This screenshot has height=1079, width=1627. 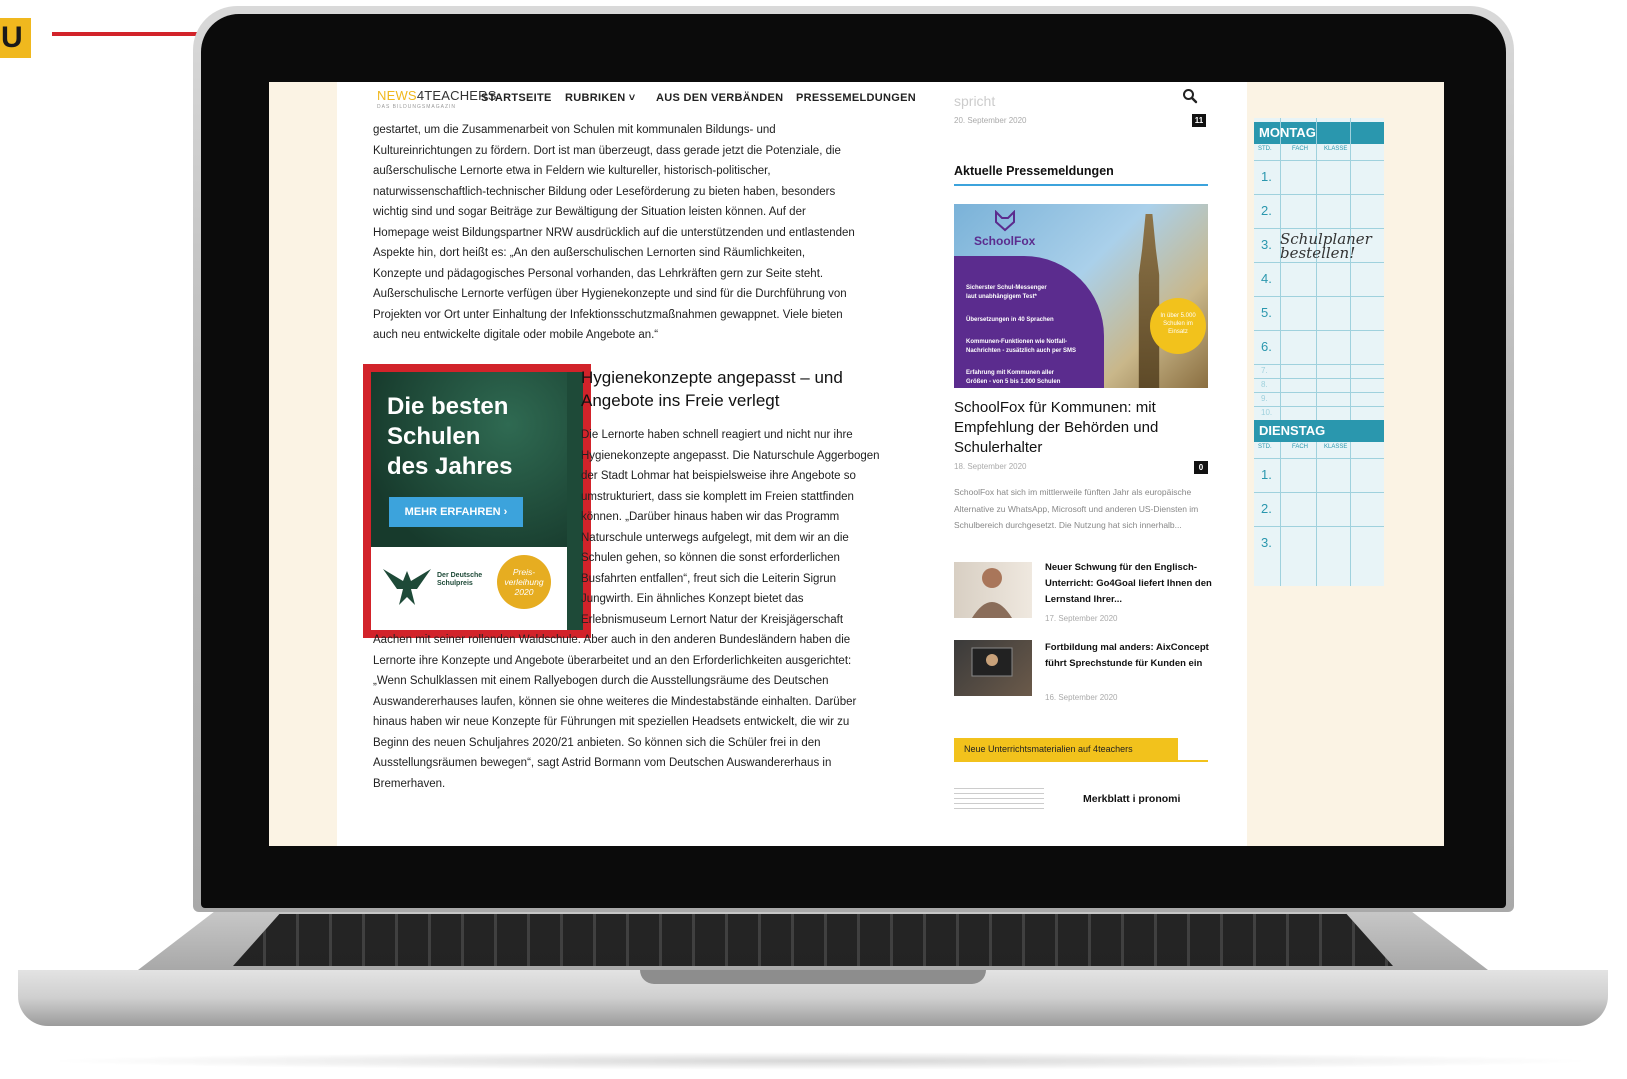 What do you see at coordinates (1319, 151) in the screenshot?
I see `planner-subheader: STD. FACH KLASSE` at bounding box center [1319, 151].